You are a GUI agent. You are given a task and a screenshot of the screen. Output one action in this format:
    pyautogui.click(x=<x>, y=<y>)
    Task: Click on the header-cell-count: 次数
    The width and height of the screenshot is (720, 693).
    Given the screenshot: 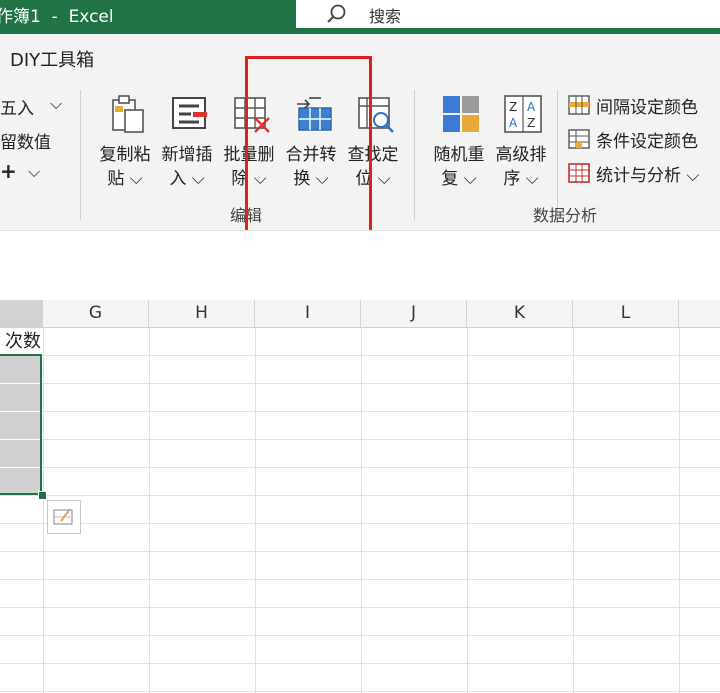 What is the action you would take?
    pyautogui.click(x=20, y=341)
    